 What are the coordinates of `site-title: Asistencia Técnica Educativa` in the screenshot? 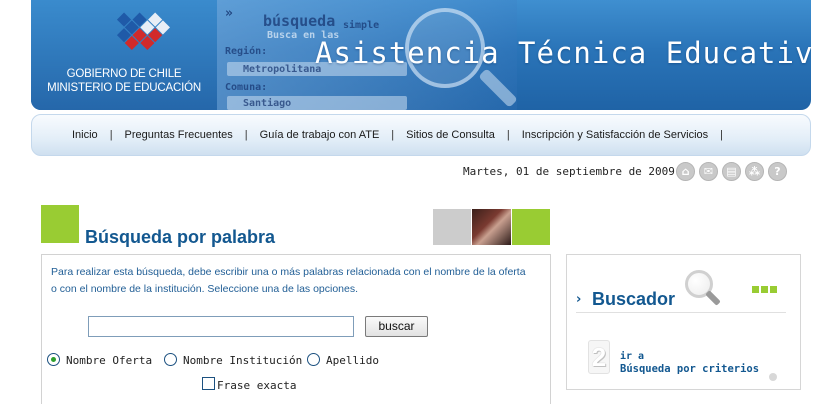 It's located at (563, 53).